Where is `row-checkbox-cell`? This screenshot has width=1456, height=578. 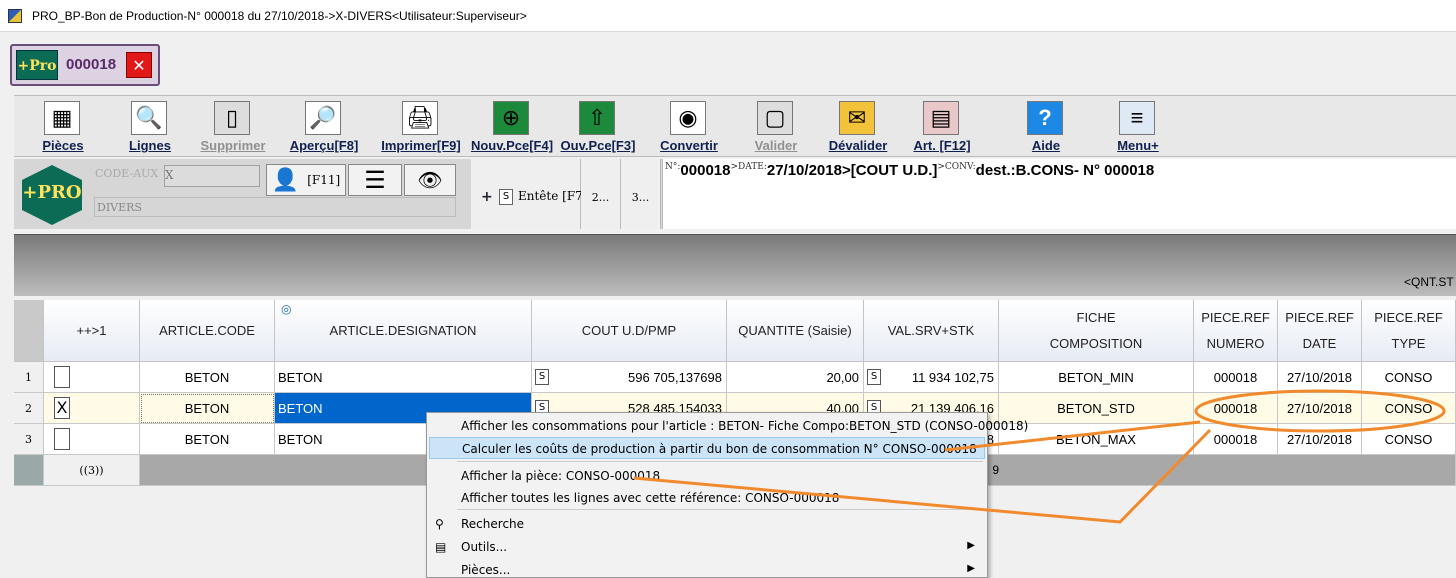 row-checkbox-cell is located at coordinates (92, 439).